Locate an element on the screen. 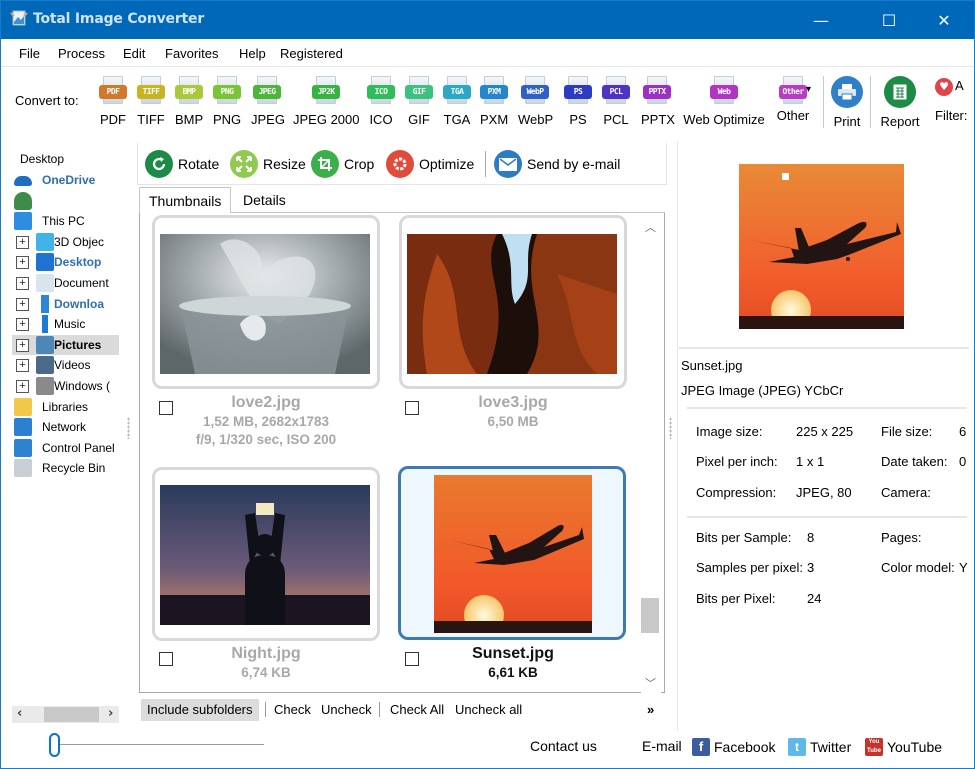  thumbnail-card-selected is located at coordinates (512, 553).